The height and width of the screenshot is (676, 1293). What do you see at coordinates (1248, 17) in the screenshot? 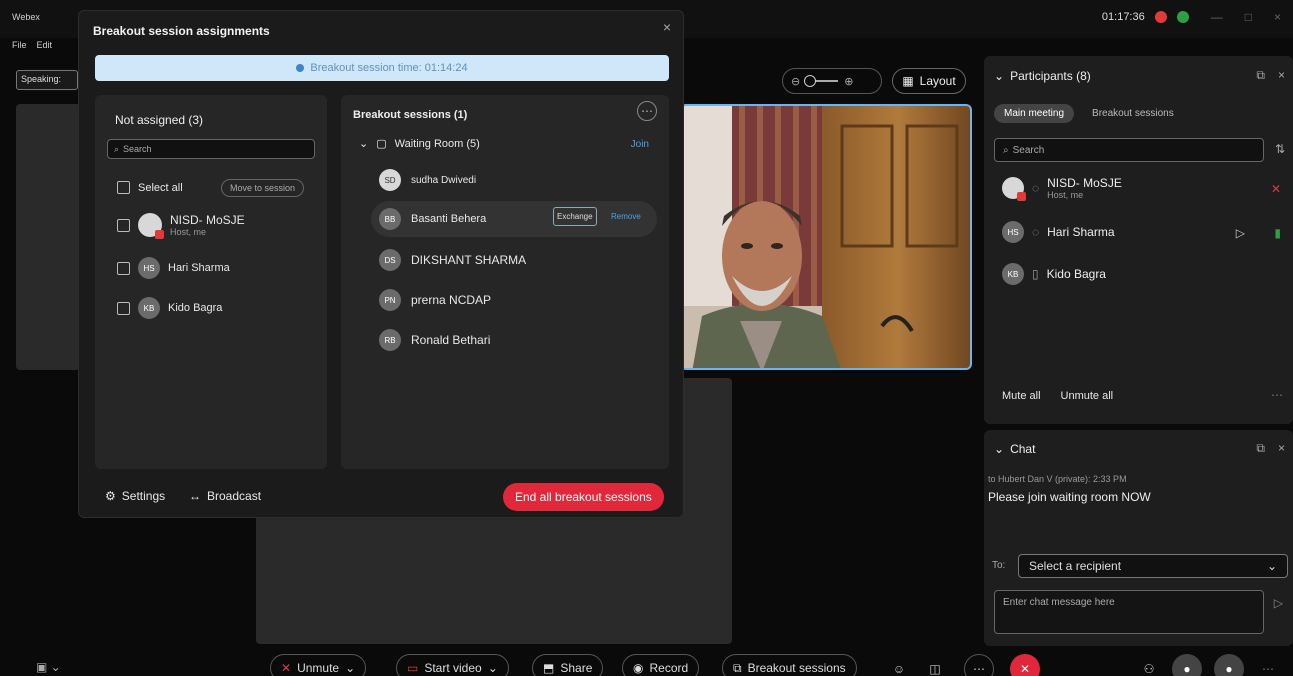
I see `maximize-icon: □` at bounding box center [1248, 17].